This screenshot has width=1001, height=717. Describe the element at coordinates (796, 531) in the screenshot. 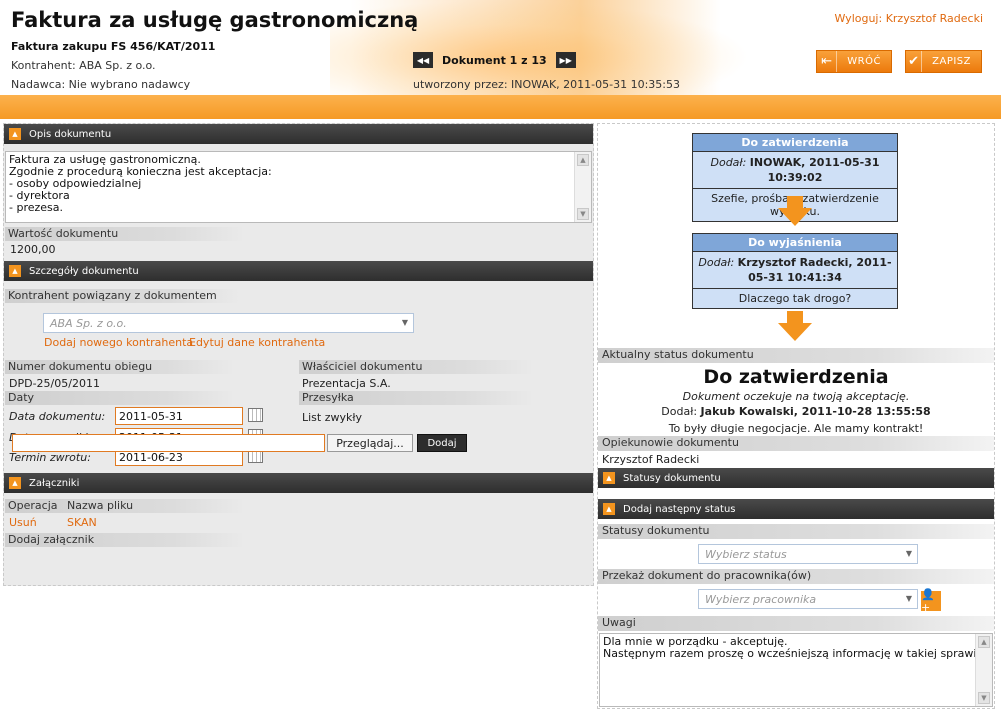

I see `statuses-label: Statusy dokumentu` at that location.